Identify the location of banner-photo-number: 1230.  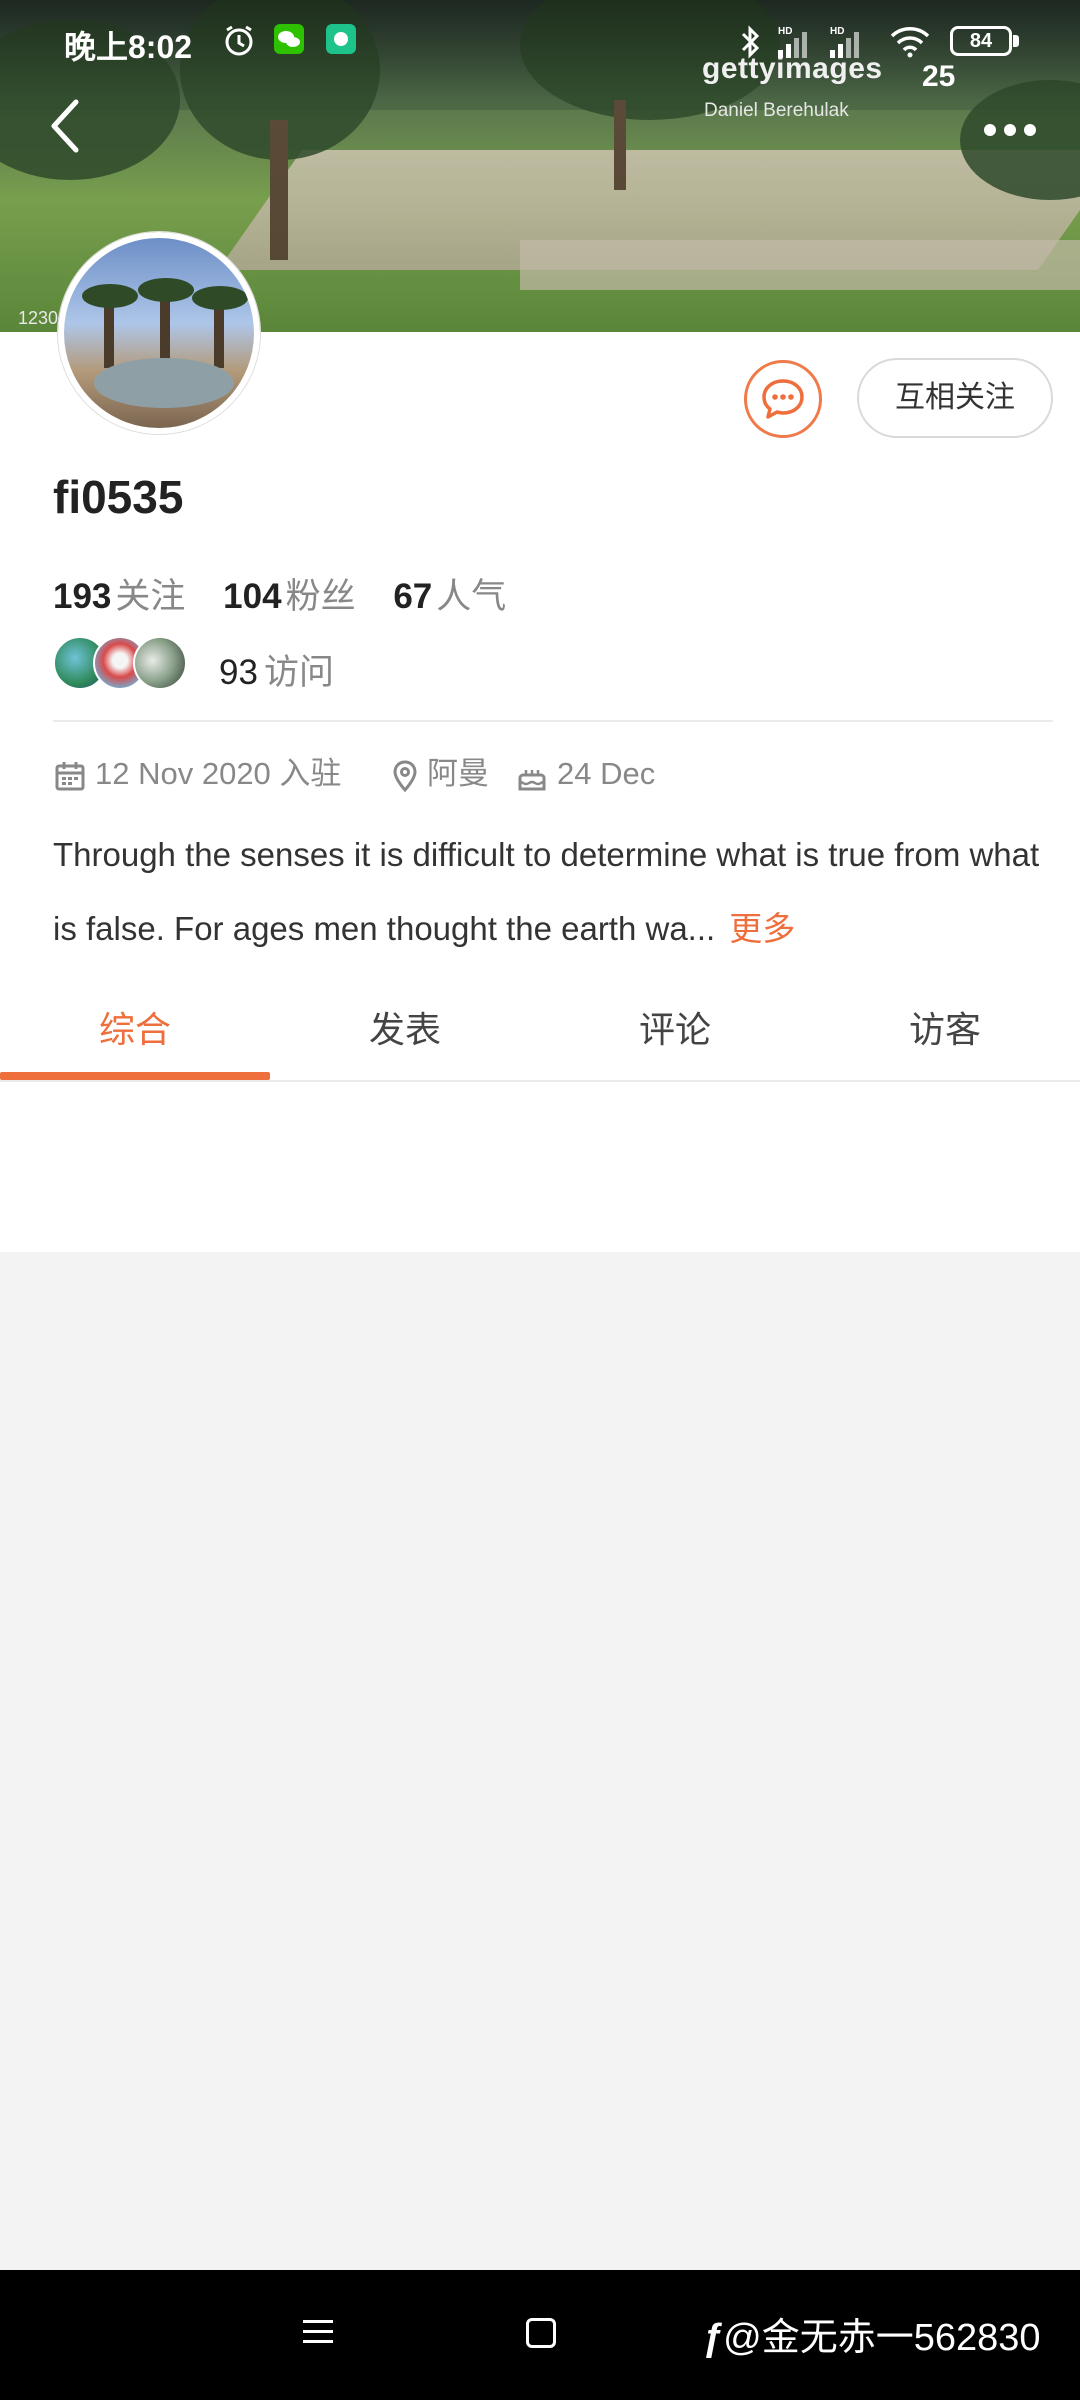
(38, 318).